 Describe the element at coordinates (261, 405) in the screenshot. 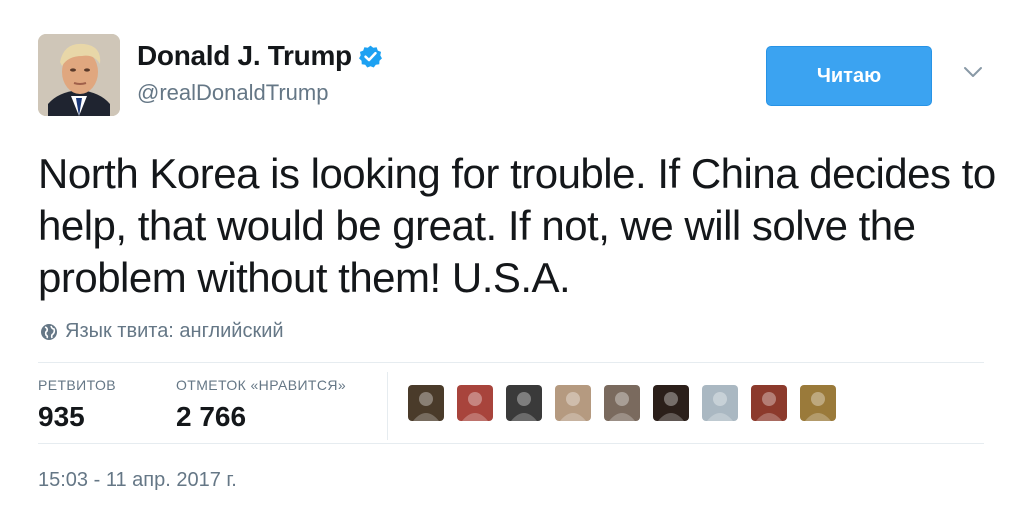

I see `likes-stat: ОТМЕТОК «НРАВИТСЯ» 2 766` at that location.